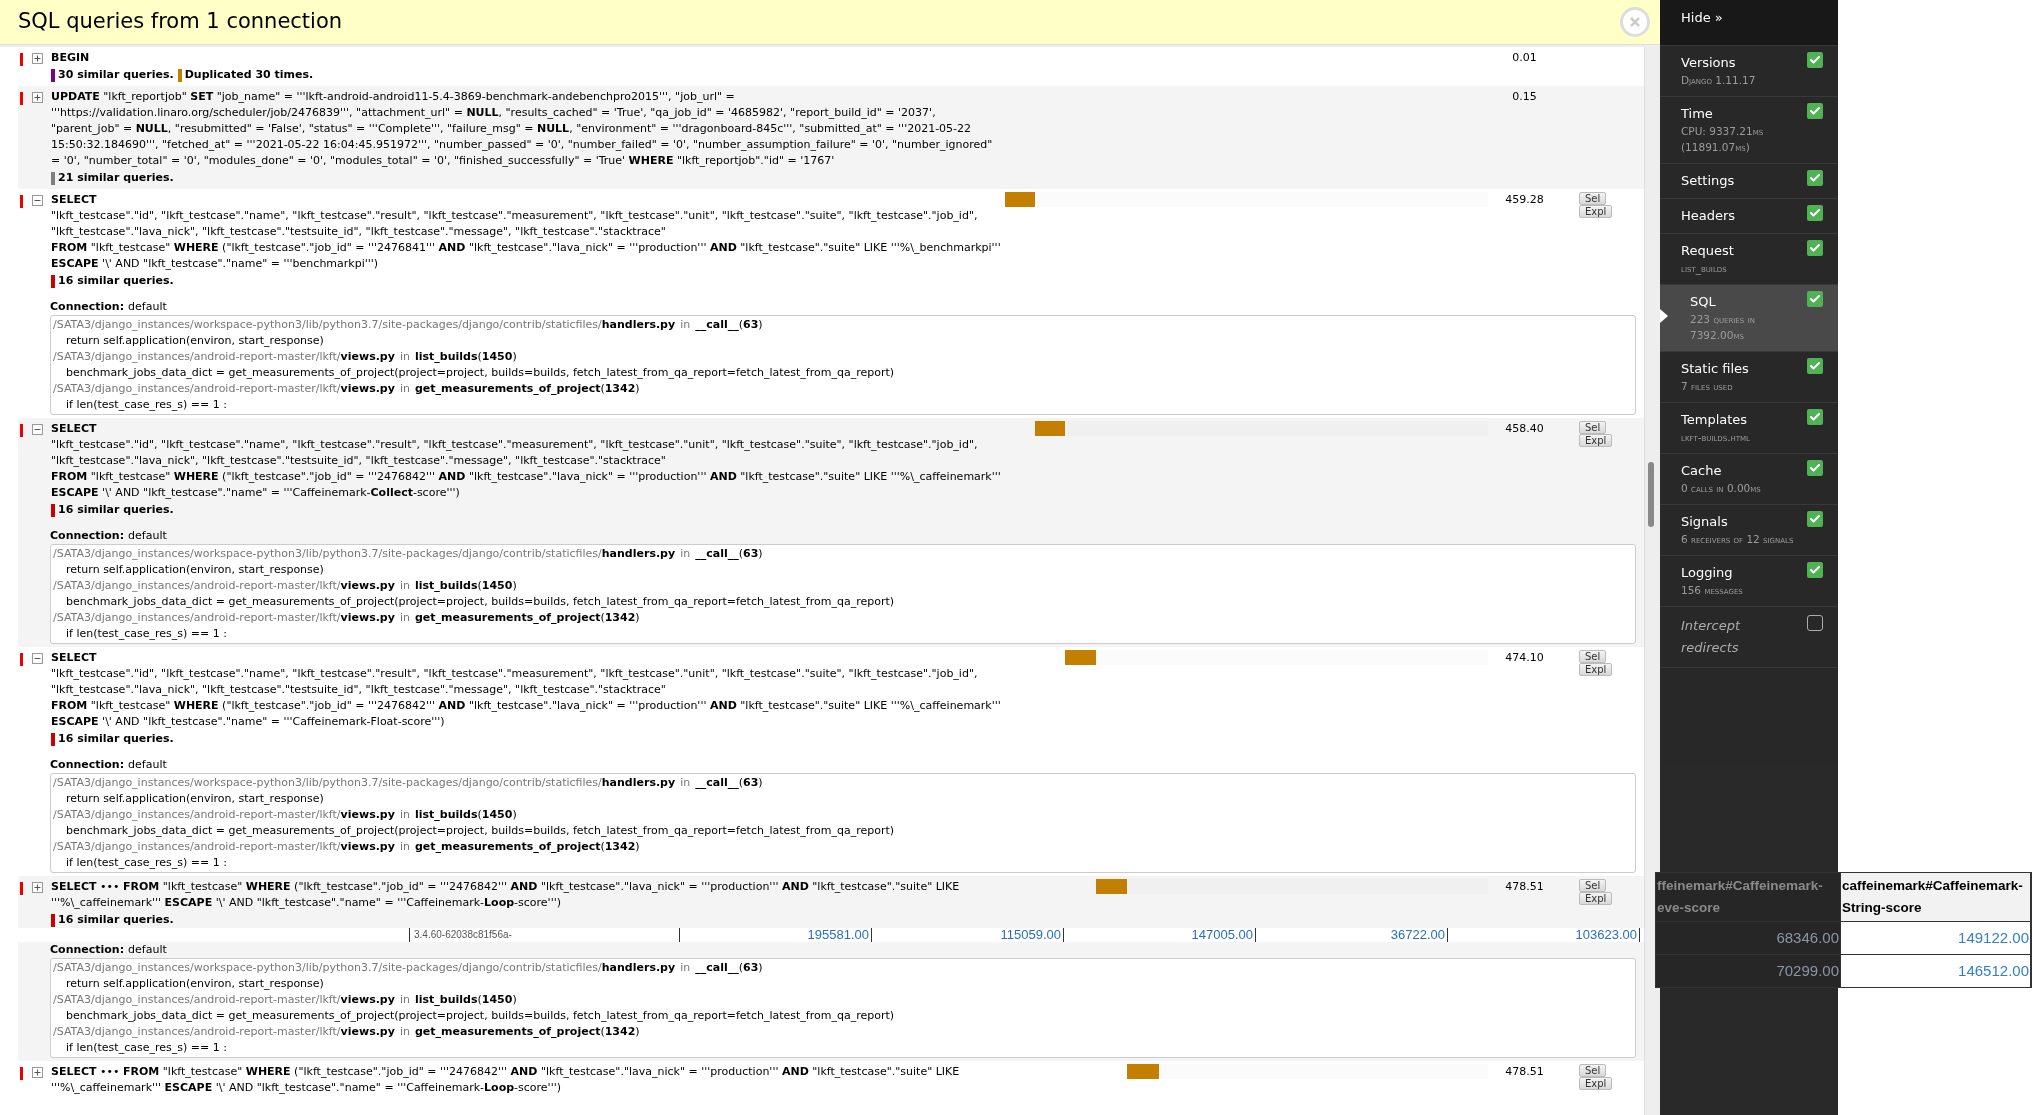  Describe the element at coordinates (1707, 573) in the screenshot. I see `panel-title: Logging` at that location.